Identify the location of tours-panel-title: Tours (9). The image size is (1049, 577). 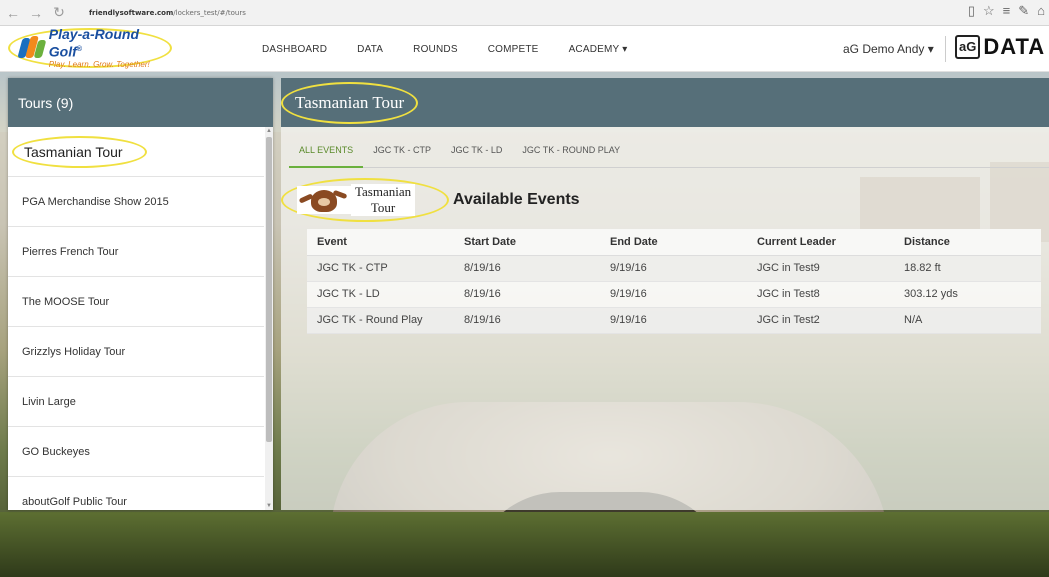
(140, 102).